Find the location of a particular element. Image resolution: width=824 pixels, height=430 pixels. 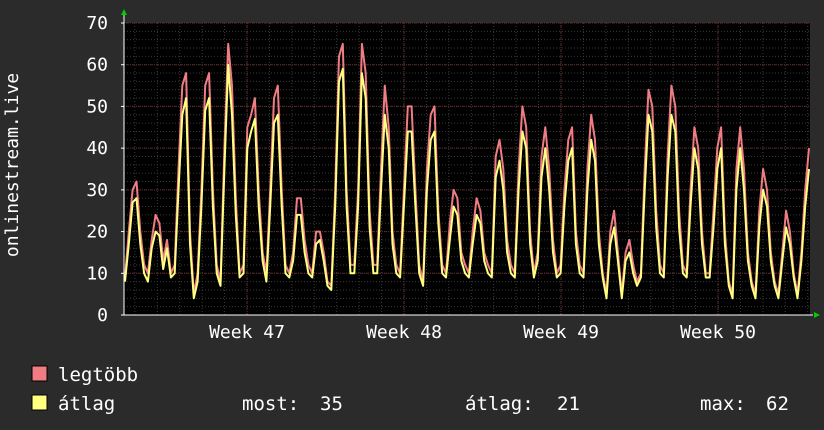

stat-average-value: 21 is located at coordinates (568, 404).